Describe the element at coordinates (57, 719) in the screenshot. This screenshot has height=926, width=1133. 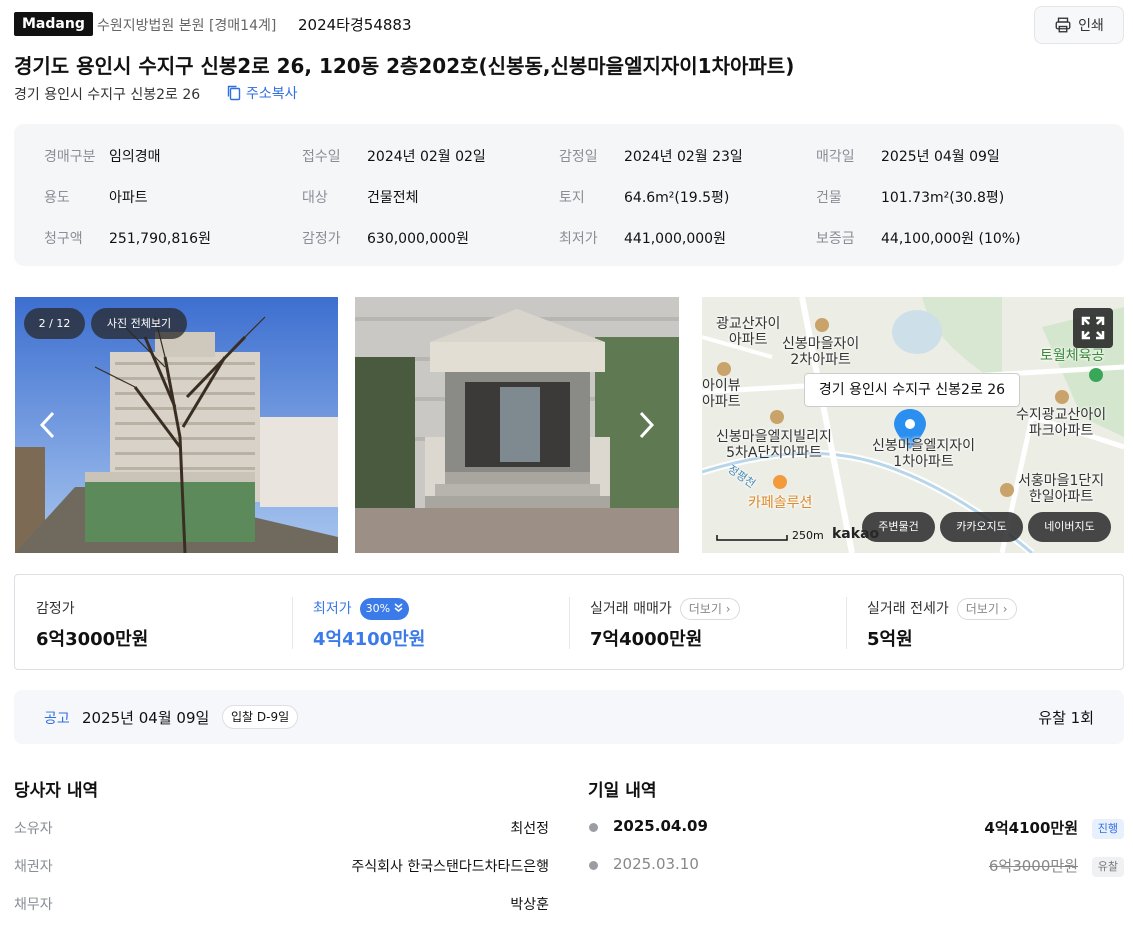
I see `notice-label: 공고` at that location.